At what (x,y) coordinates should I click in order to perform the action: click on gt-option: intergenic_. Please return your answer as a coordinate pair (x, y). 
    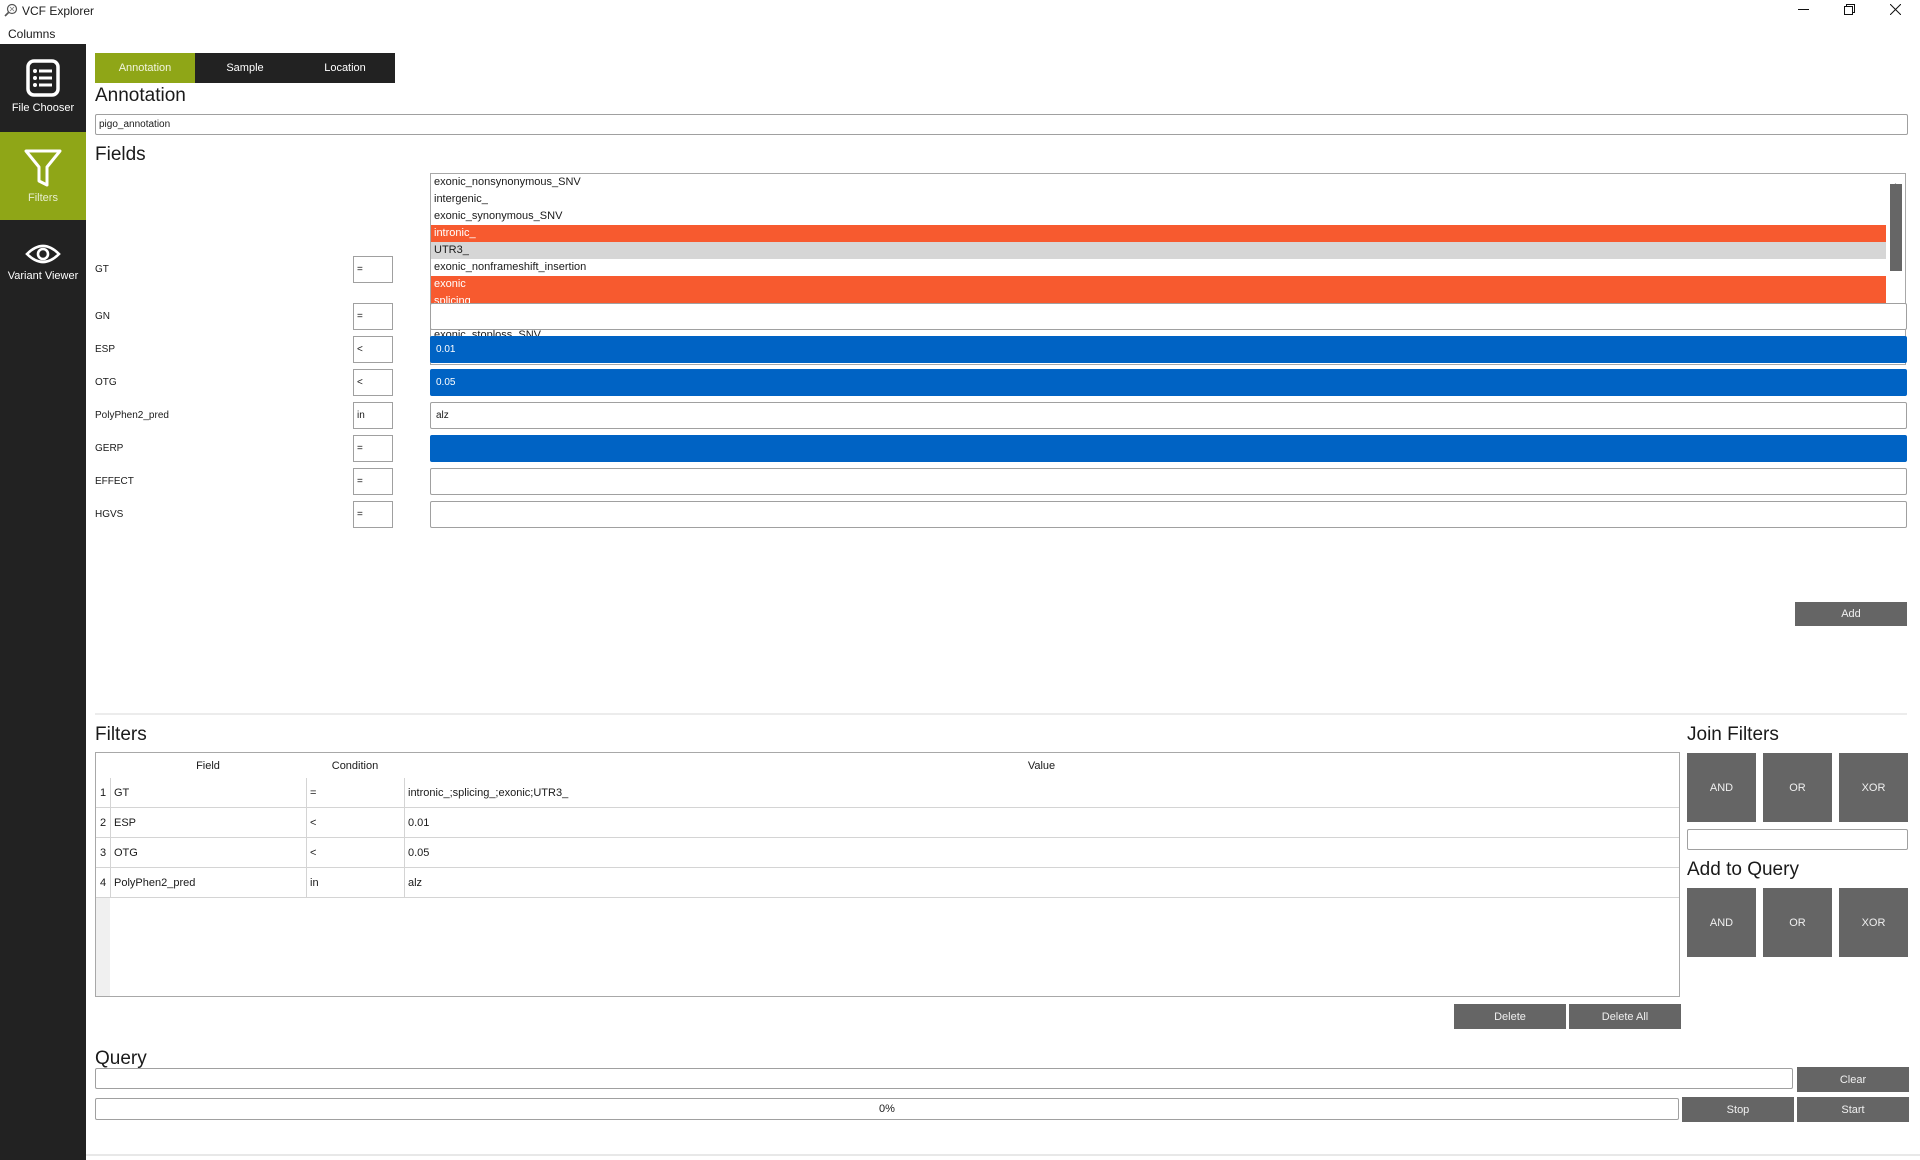
    Looking at the image, I should click on (1158, 199).